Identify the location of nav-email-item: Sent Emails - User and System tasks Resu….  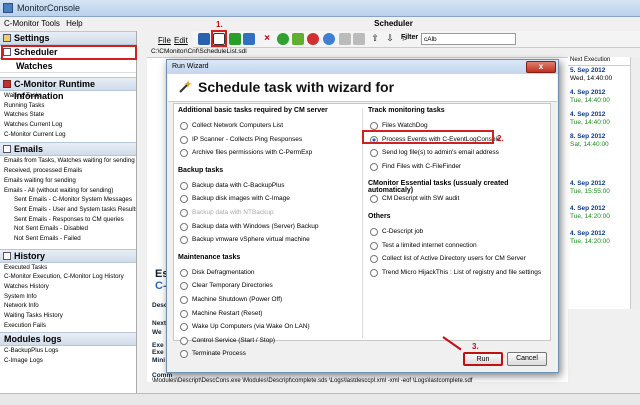
(68, 210).